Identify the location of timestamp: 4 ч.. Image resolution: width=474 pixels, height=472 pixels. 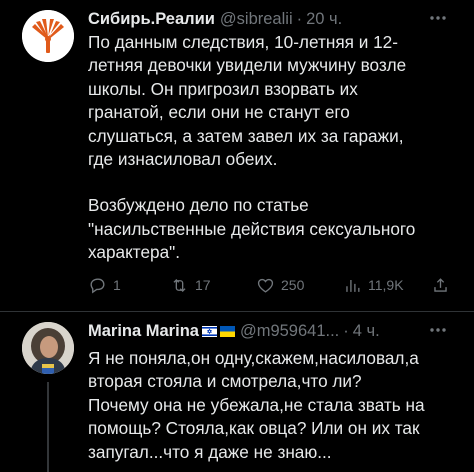
(366, 331).